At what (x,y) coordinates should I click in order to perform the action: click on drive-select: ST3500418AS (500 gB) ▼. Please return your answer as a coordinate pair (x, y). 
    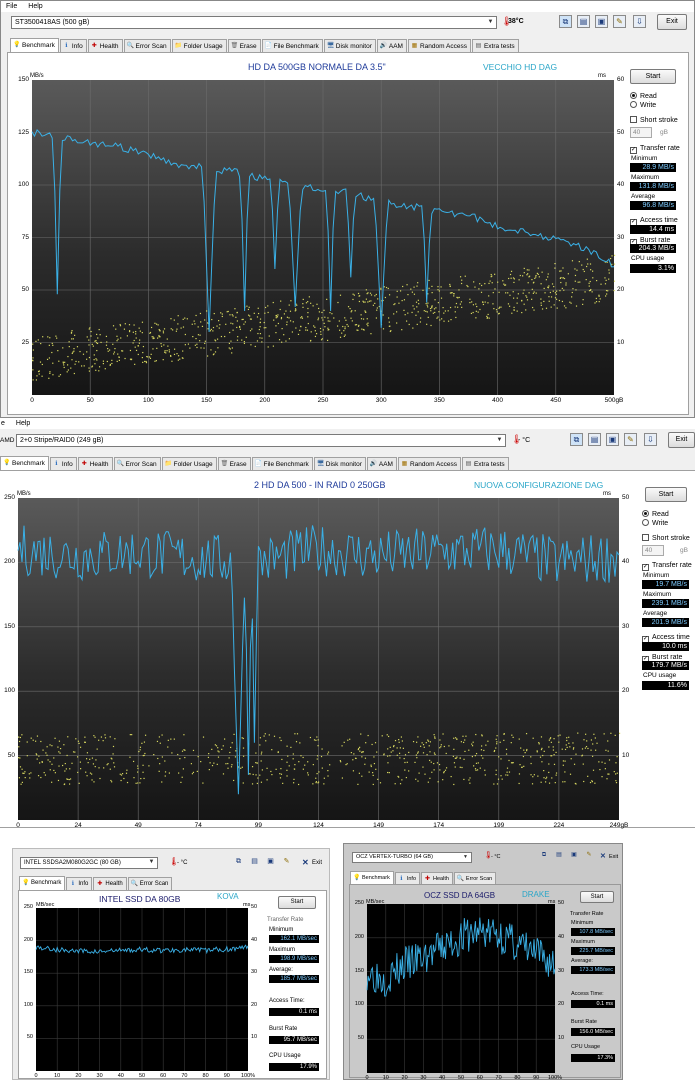
    Looking at the image, I should click on (254, 22).